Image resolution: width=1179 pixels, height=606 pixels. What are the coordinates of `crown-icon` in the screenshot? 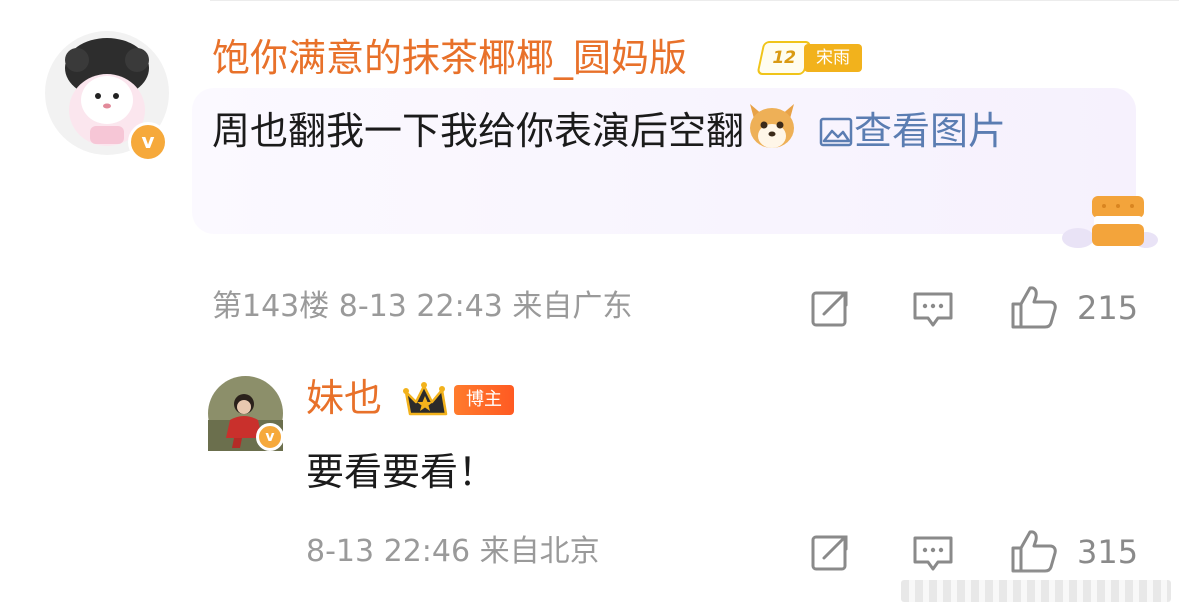 It's located at (425, 399).